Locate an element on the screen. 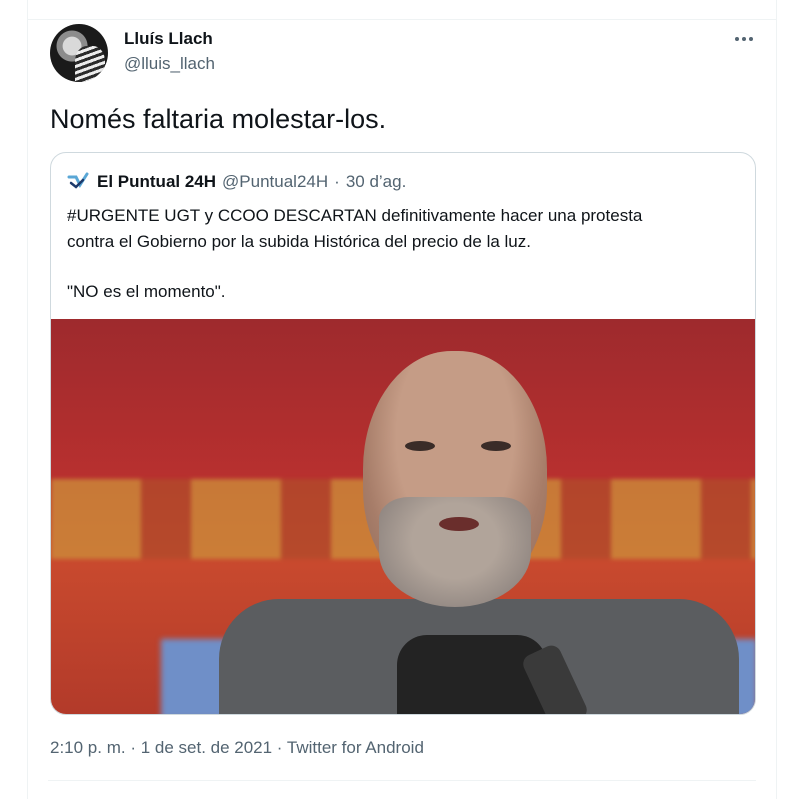  quoted-text-line: "NO es el momento". is located at coordinates (146, 291).